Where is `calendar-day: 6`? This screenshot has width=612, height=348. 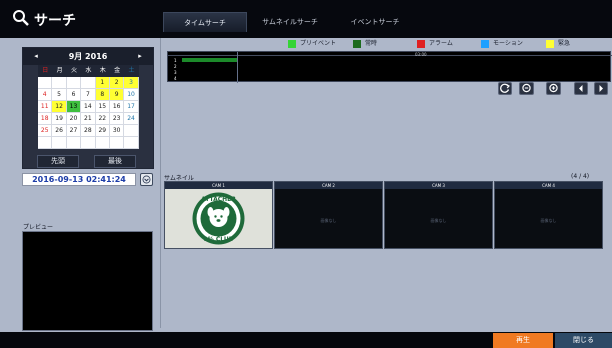 calendar-day: 6 is located at coordinates (74, 95).